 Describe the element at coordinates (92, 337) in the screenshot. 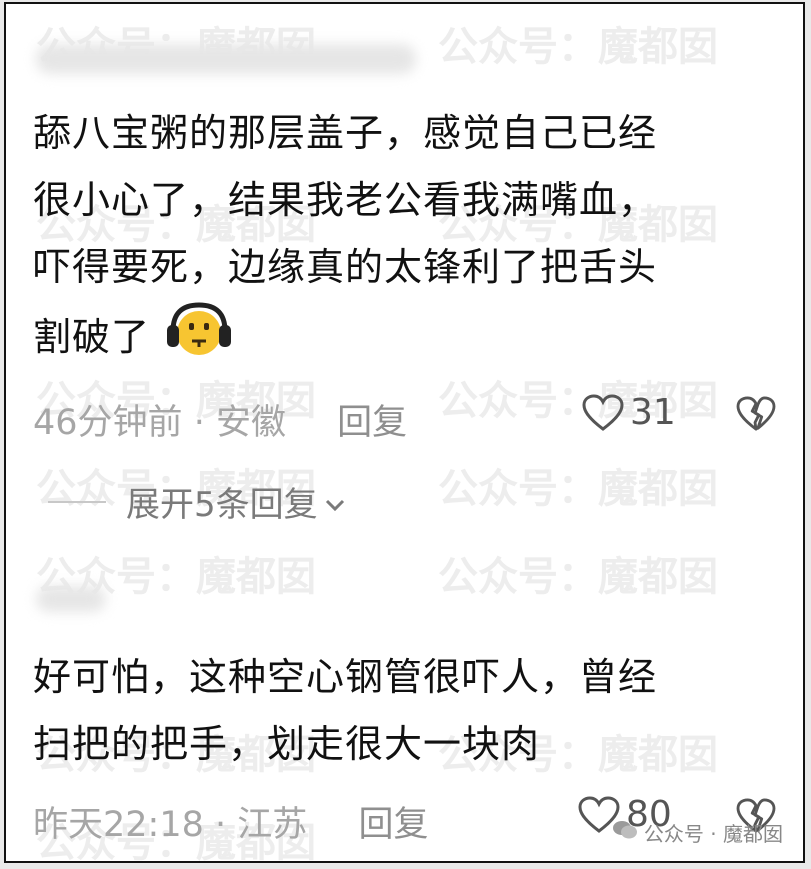

I see `comment-line: 割破了` at that location.